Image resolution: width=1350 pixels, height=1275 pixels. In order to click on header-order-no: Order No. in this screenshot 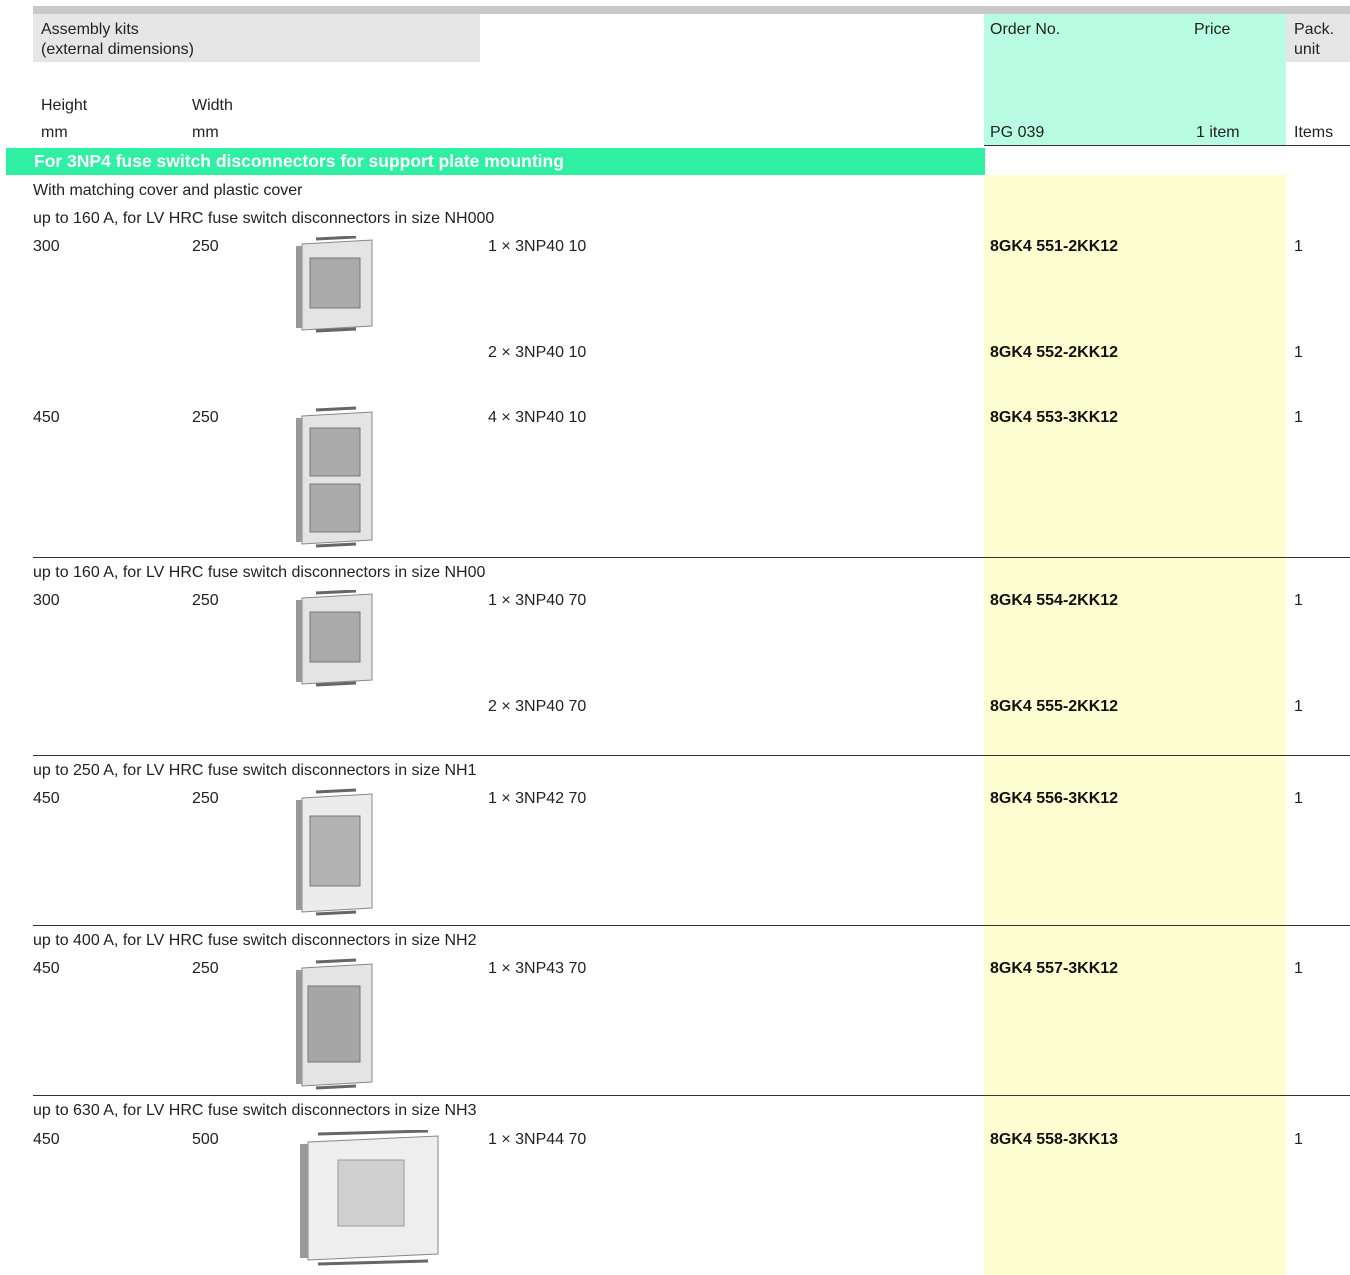, I will do `click(1025, 29)`.